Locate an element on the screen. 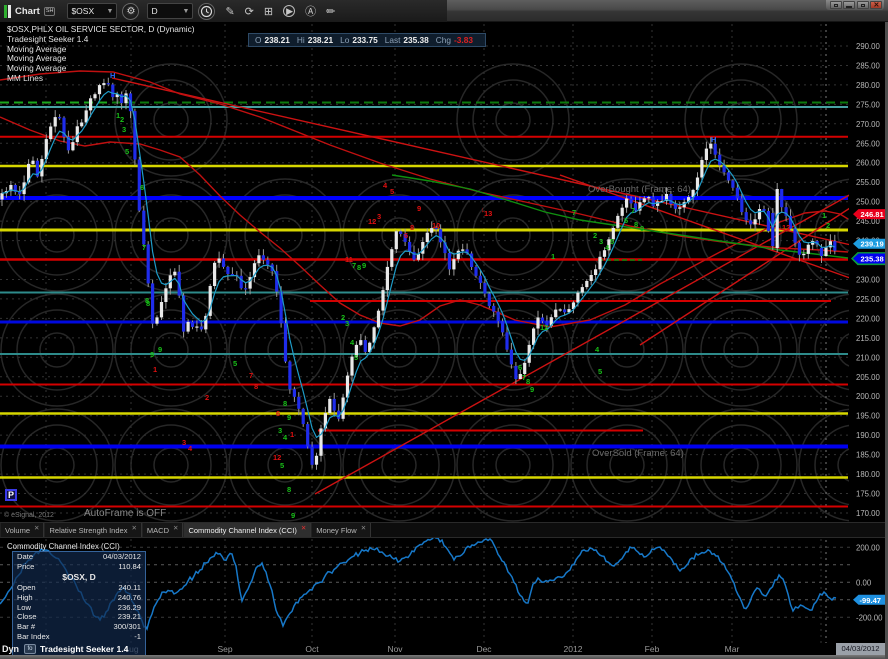 This screenshot has width=888, height=659. svg-text: 290.00 is located at coordinates (868, 46).